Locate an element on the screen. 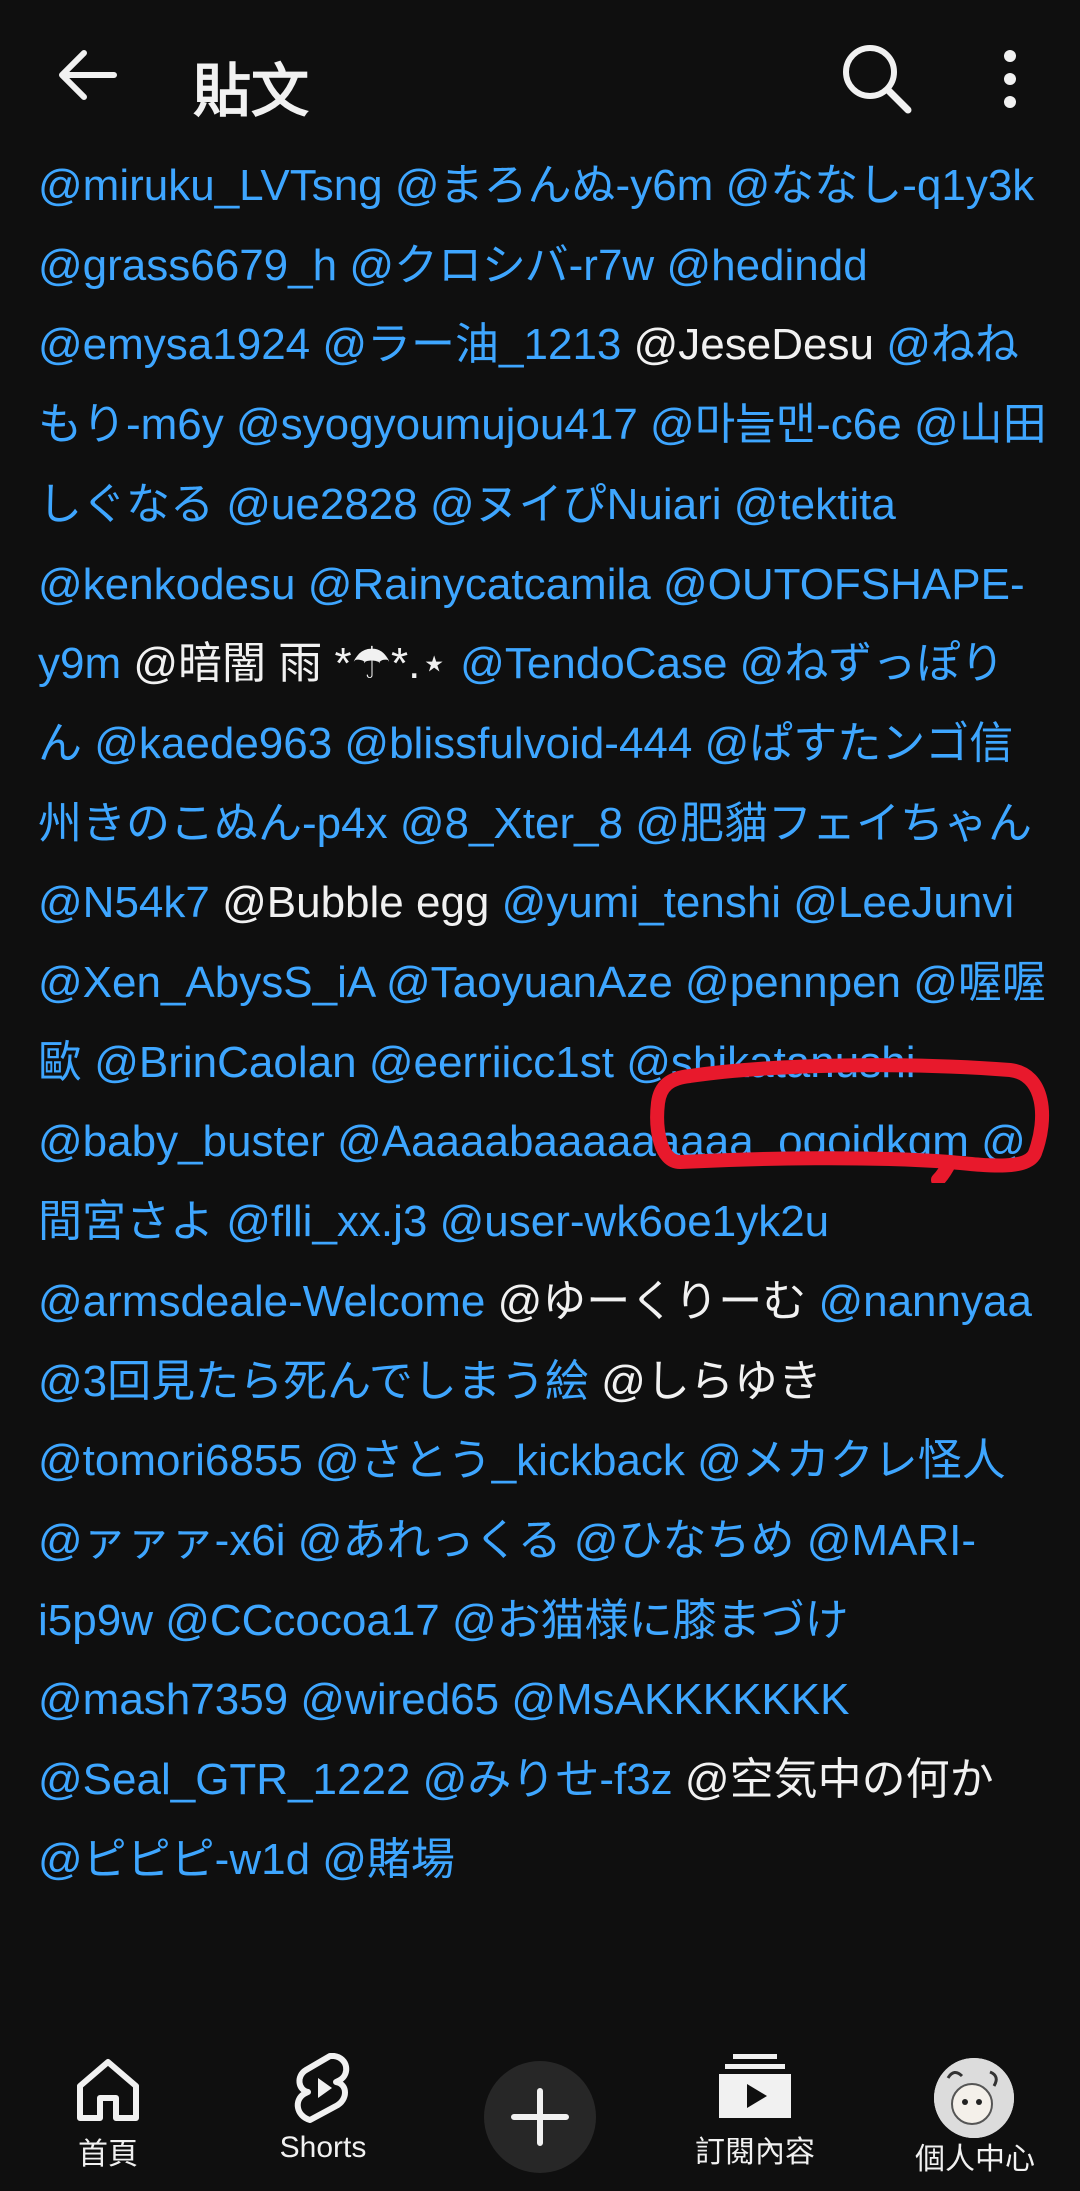 The height and width of the screenshot is (2191, 1080). mention-link: @nannyaa is located at coordinates (925, 1301).